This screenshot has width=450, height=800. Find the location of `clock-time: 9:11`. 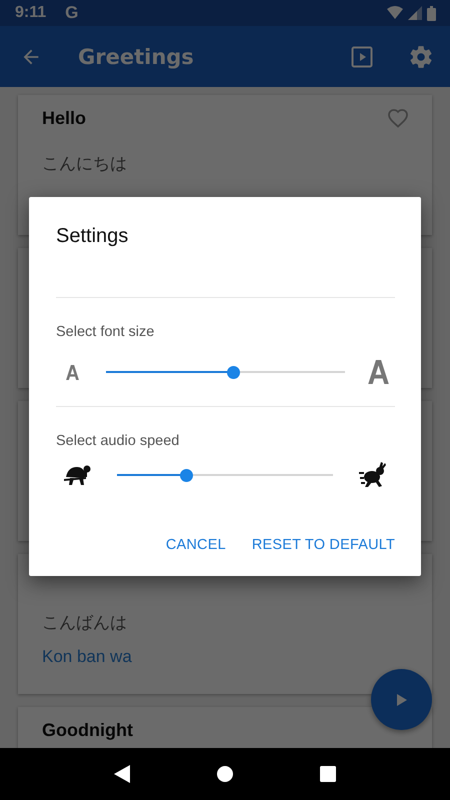

clock-time: 9:11 is located at coordinates (30, 13).